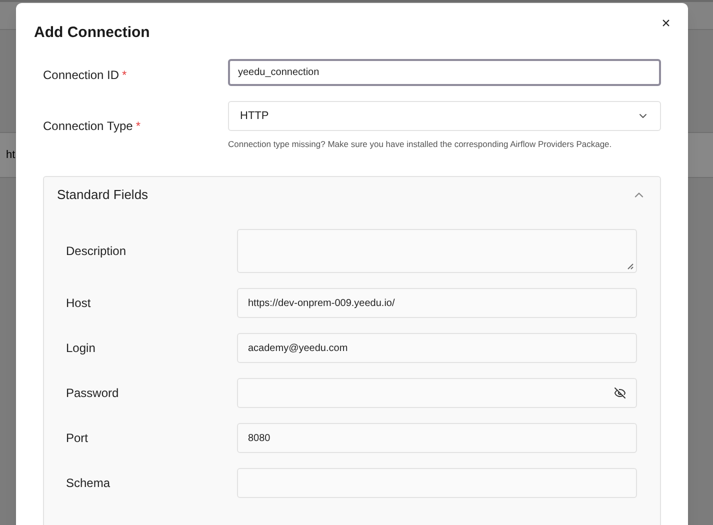 This screenshot has width=713, height=525. Describe the element at coordinates (620, 393) in the screenshot. I see `eye-off-icon` at that location.